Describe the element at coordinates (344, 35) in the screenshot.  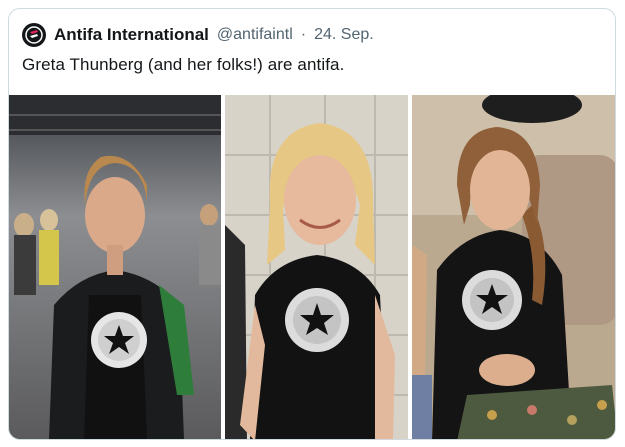
I see `tweet-date: 24. Sep.` at that location.